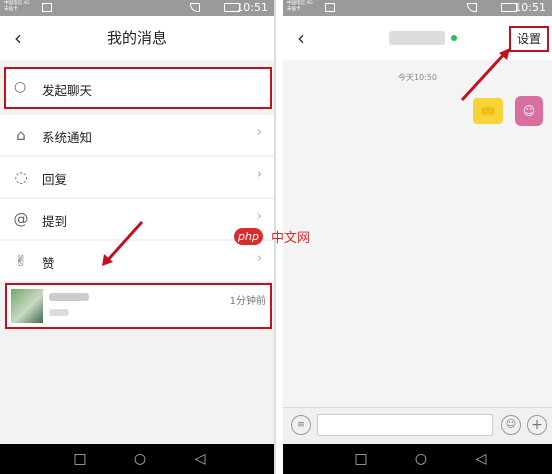  I want to click on menu-item-reply: ◌ 回复 ›, so click(137, 177).